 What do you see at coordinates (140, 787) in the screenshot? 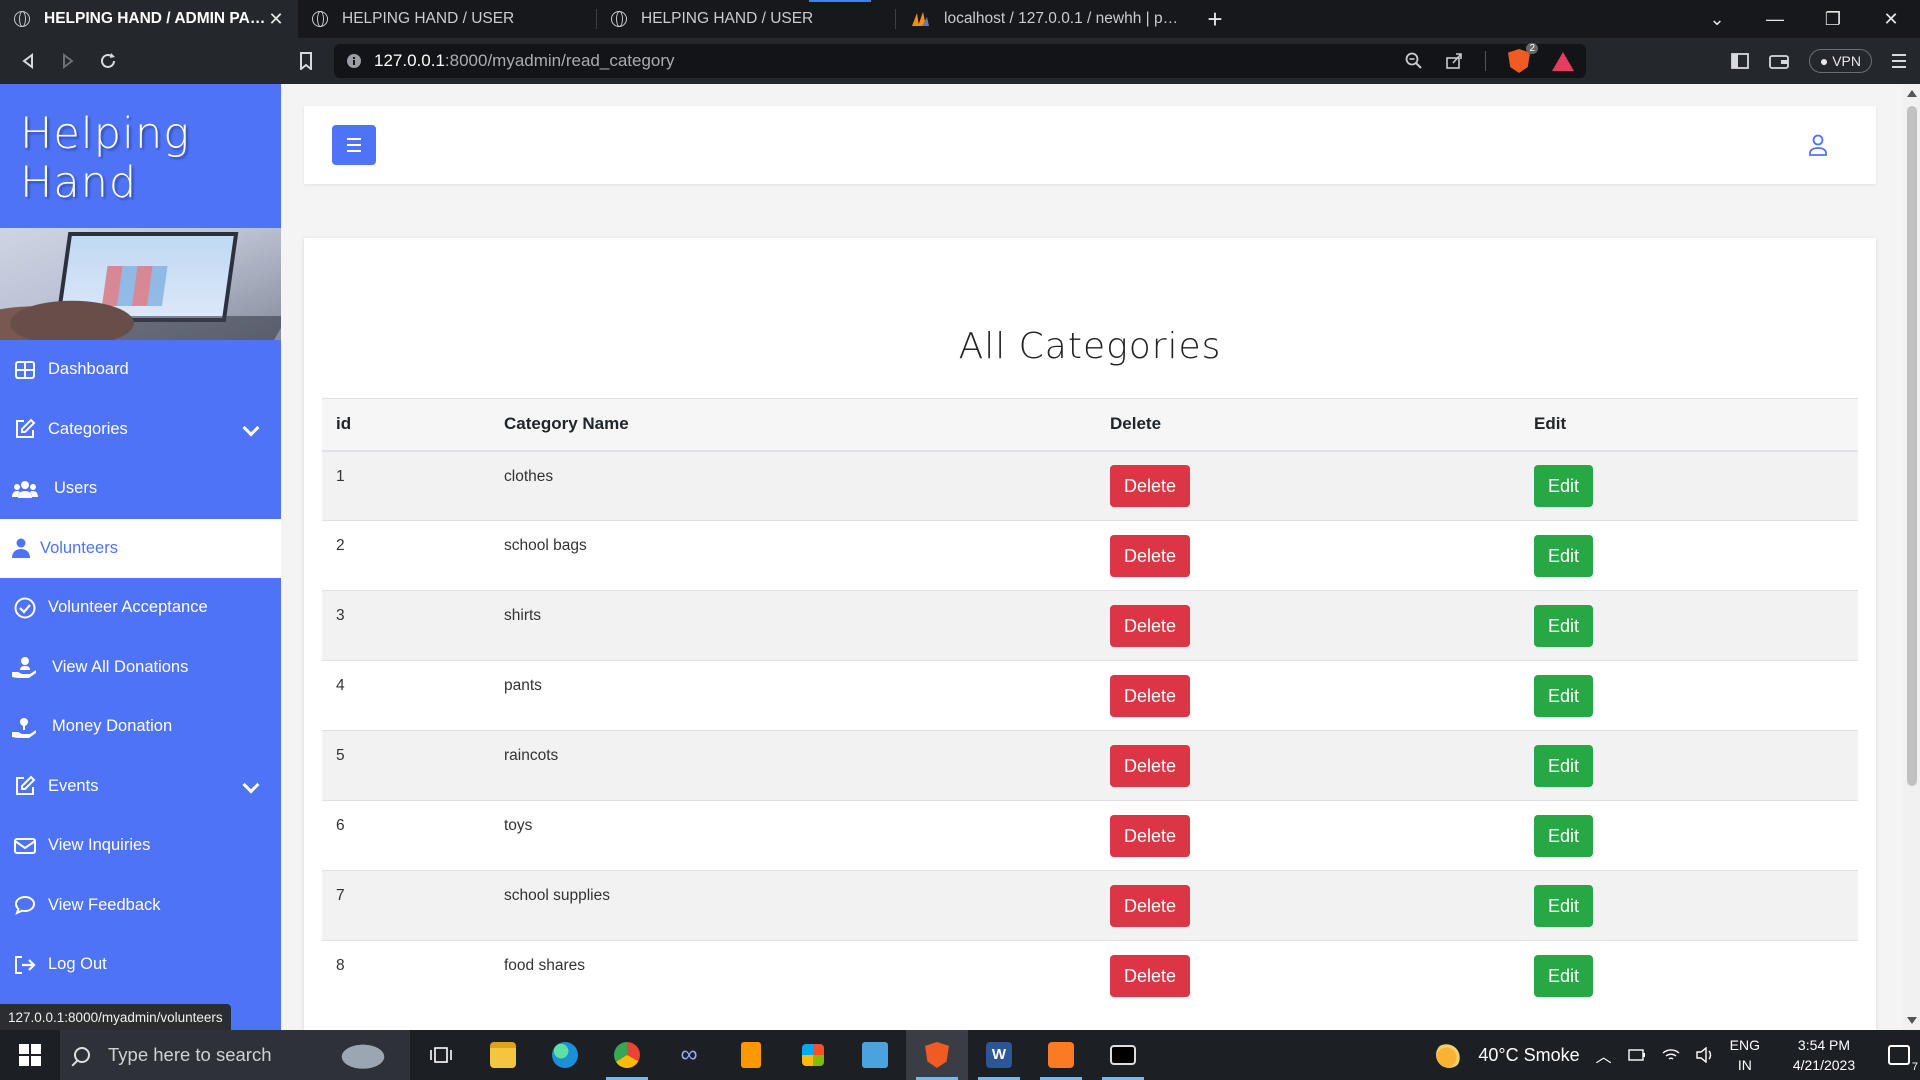
I see `sidebar-item-events: Events` at bounding box center [140, 787].